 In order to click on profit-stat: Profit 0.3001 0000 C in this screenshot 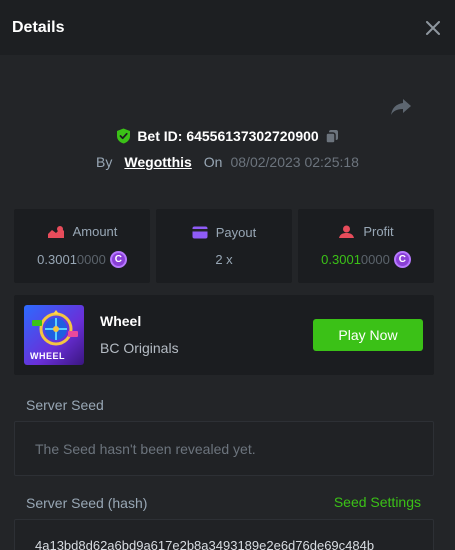, I will do `click(366, 246)`.